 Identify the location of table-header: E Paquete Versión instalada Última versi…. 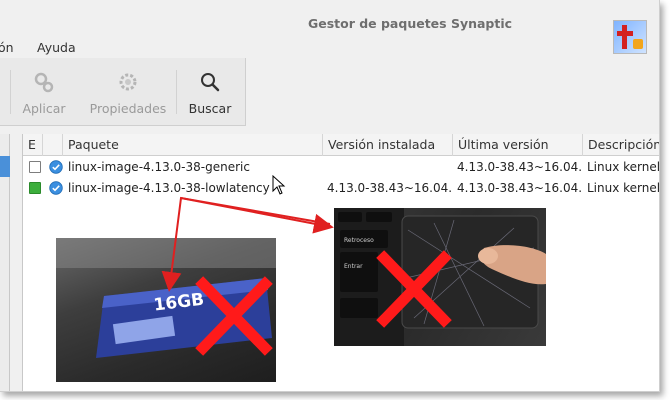
(341, 145).